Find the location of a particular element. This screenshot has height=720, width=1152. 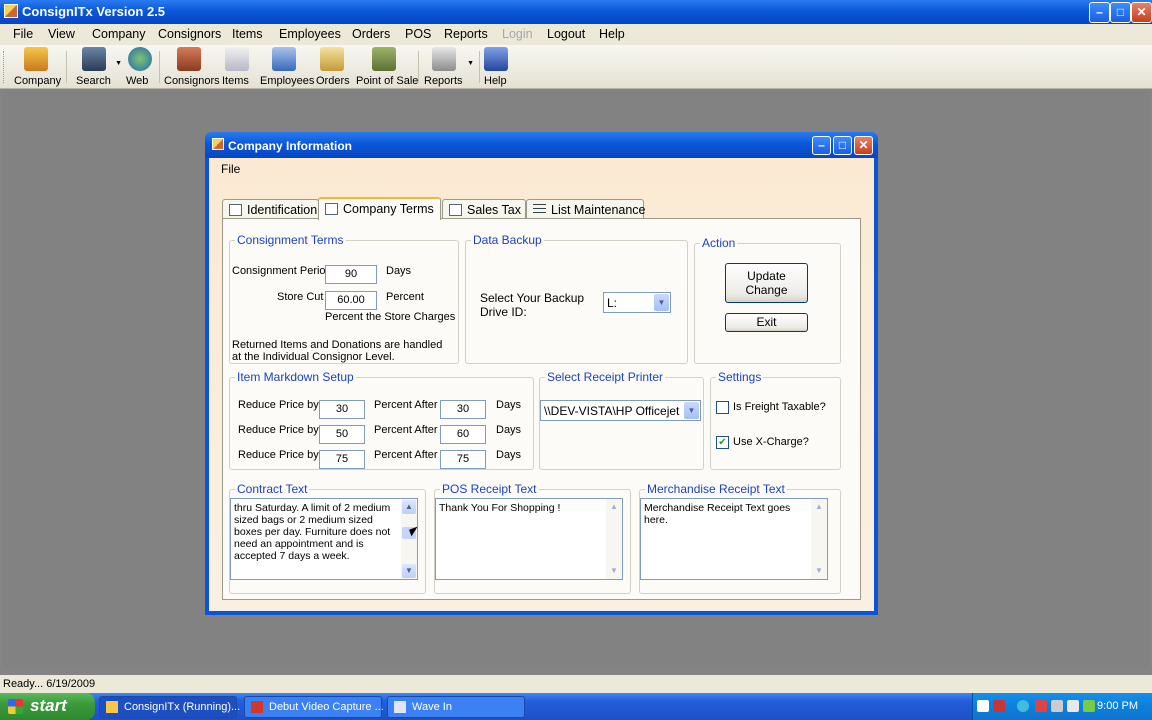

dialog-close-button: ✕ is located at coordinates (863, 145).